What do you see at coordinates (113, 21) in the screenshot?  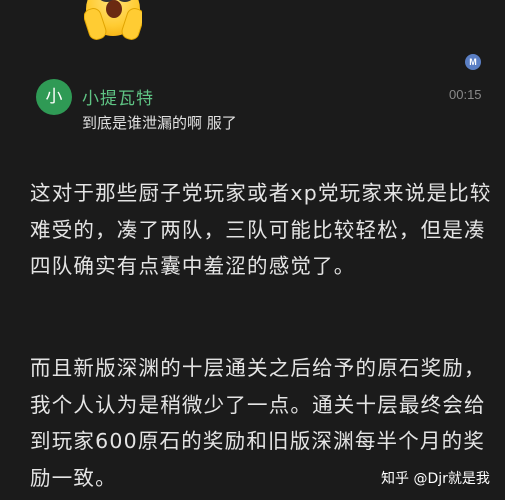 I see `screaming-face-emoji-icon` at bounding box center [113, 21].